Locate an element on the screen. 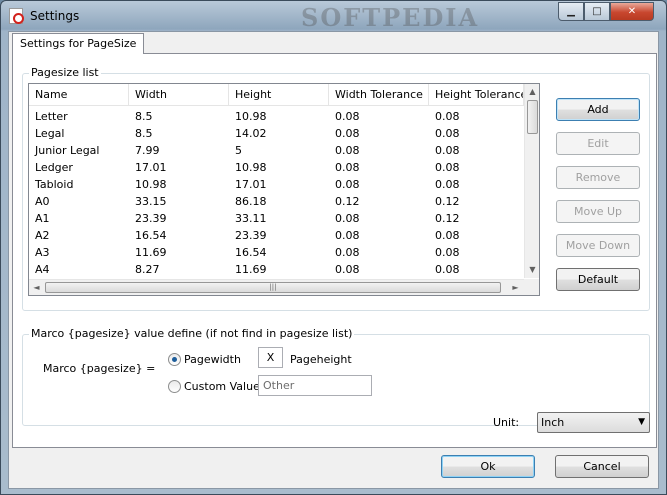  horizontal-scroll-thumb: ||| is located at coordinates (273, 287).